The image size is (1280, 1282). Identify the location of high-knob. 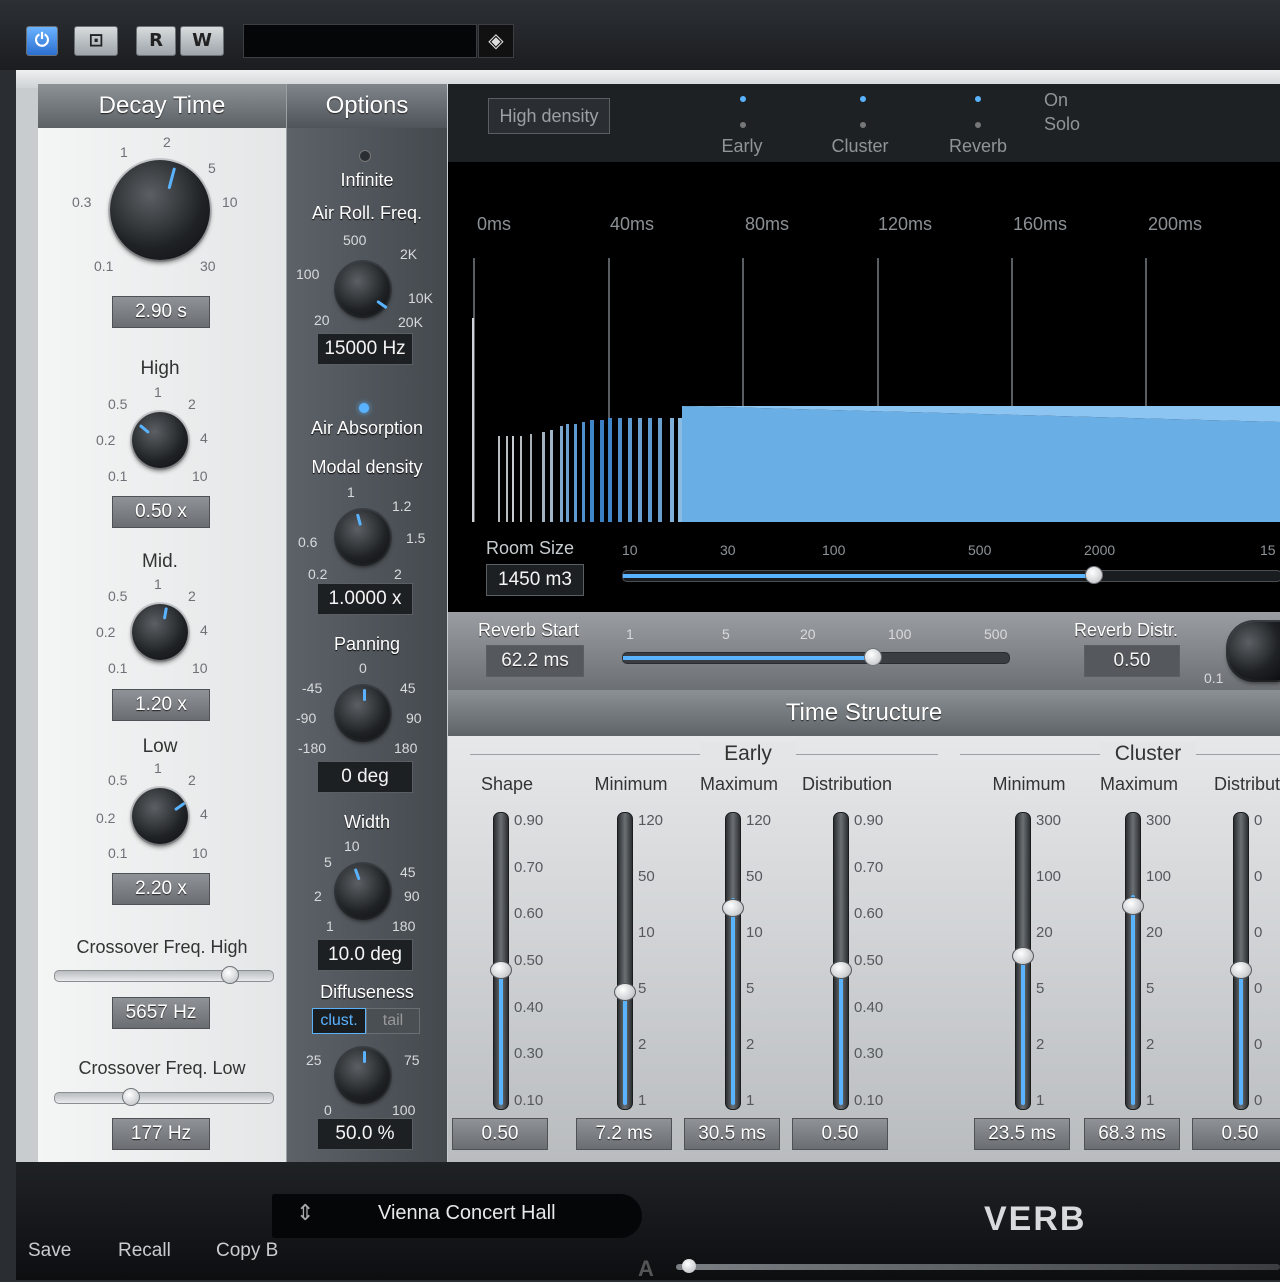
(160, 440).